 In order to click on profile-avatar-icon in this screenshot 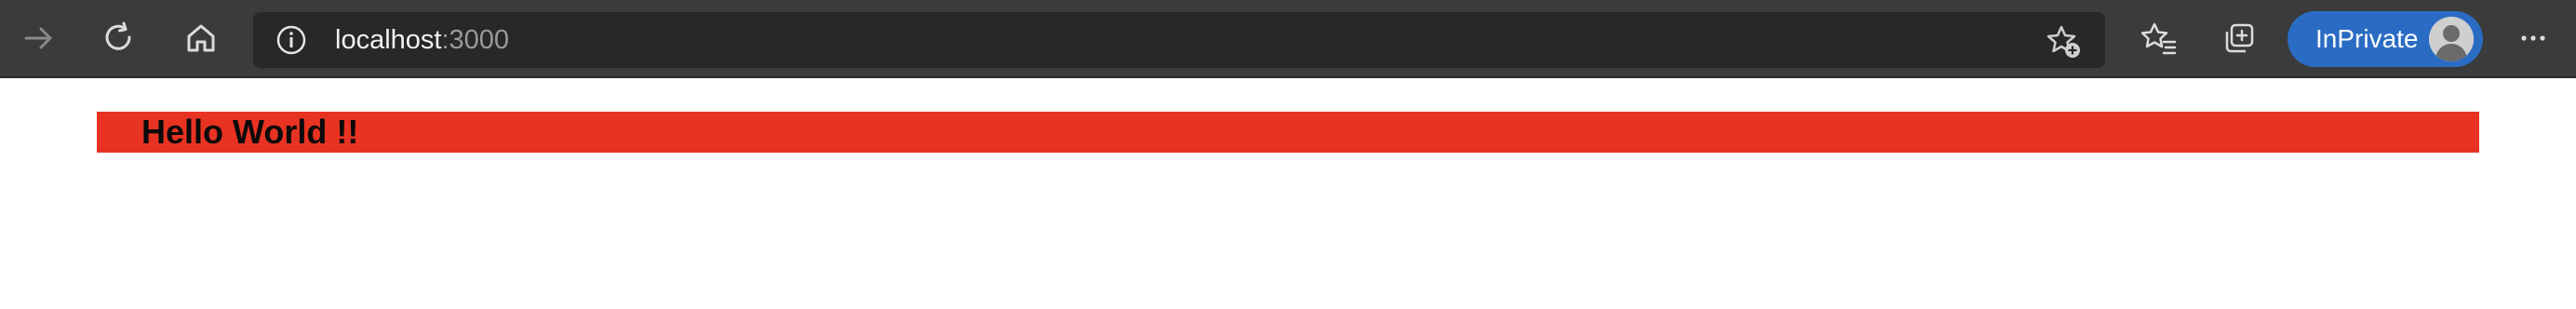, I will do `click(2451, 39)`.